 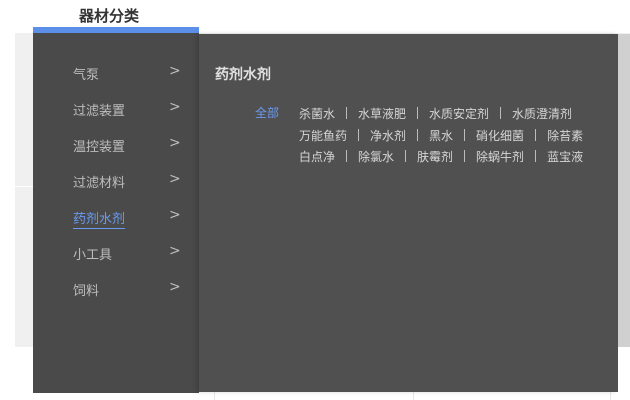 What do you see at coordinates (624, 190) in the screenshot?
I see `scrollbar` at bounding box center [624, 190].